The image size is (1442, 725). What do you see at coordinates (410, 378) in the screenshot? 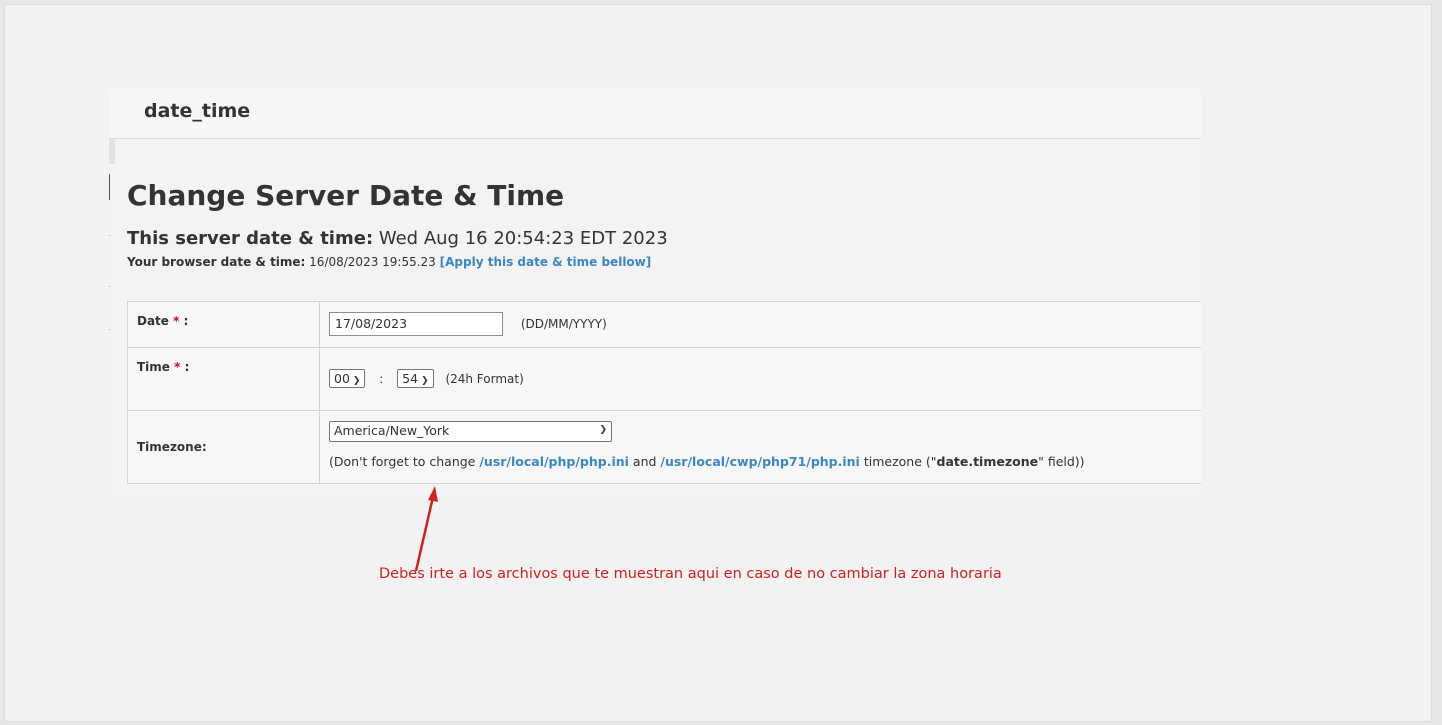
I see `minute-select-value: 54` at bounding box center [410, 378].